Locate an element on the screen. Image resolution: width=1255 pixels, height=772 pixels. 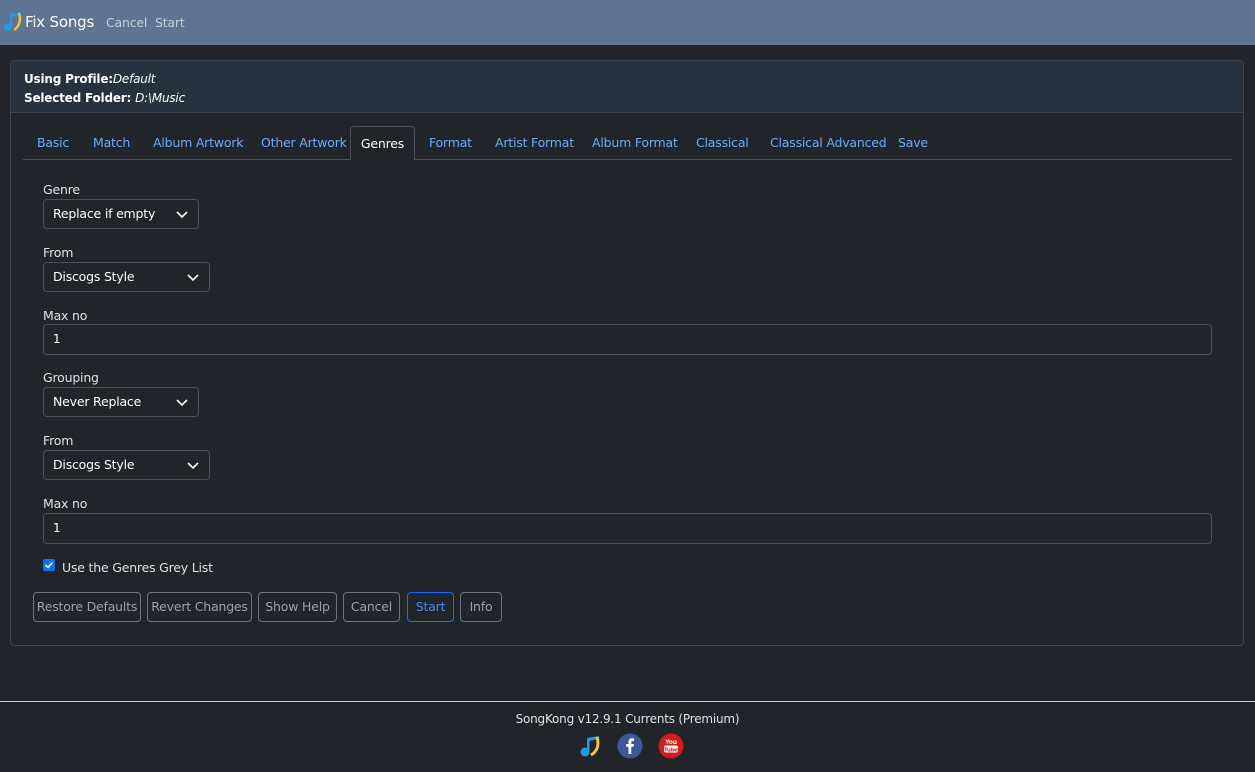
grouping-max-input: 1 is located at coordinates (627, 528).